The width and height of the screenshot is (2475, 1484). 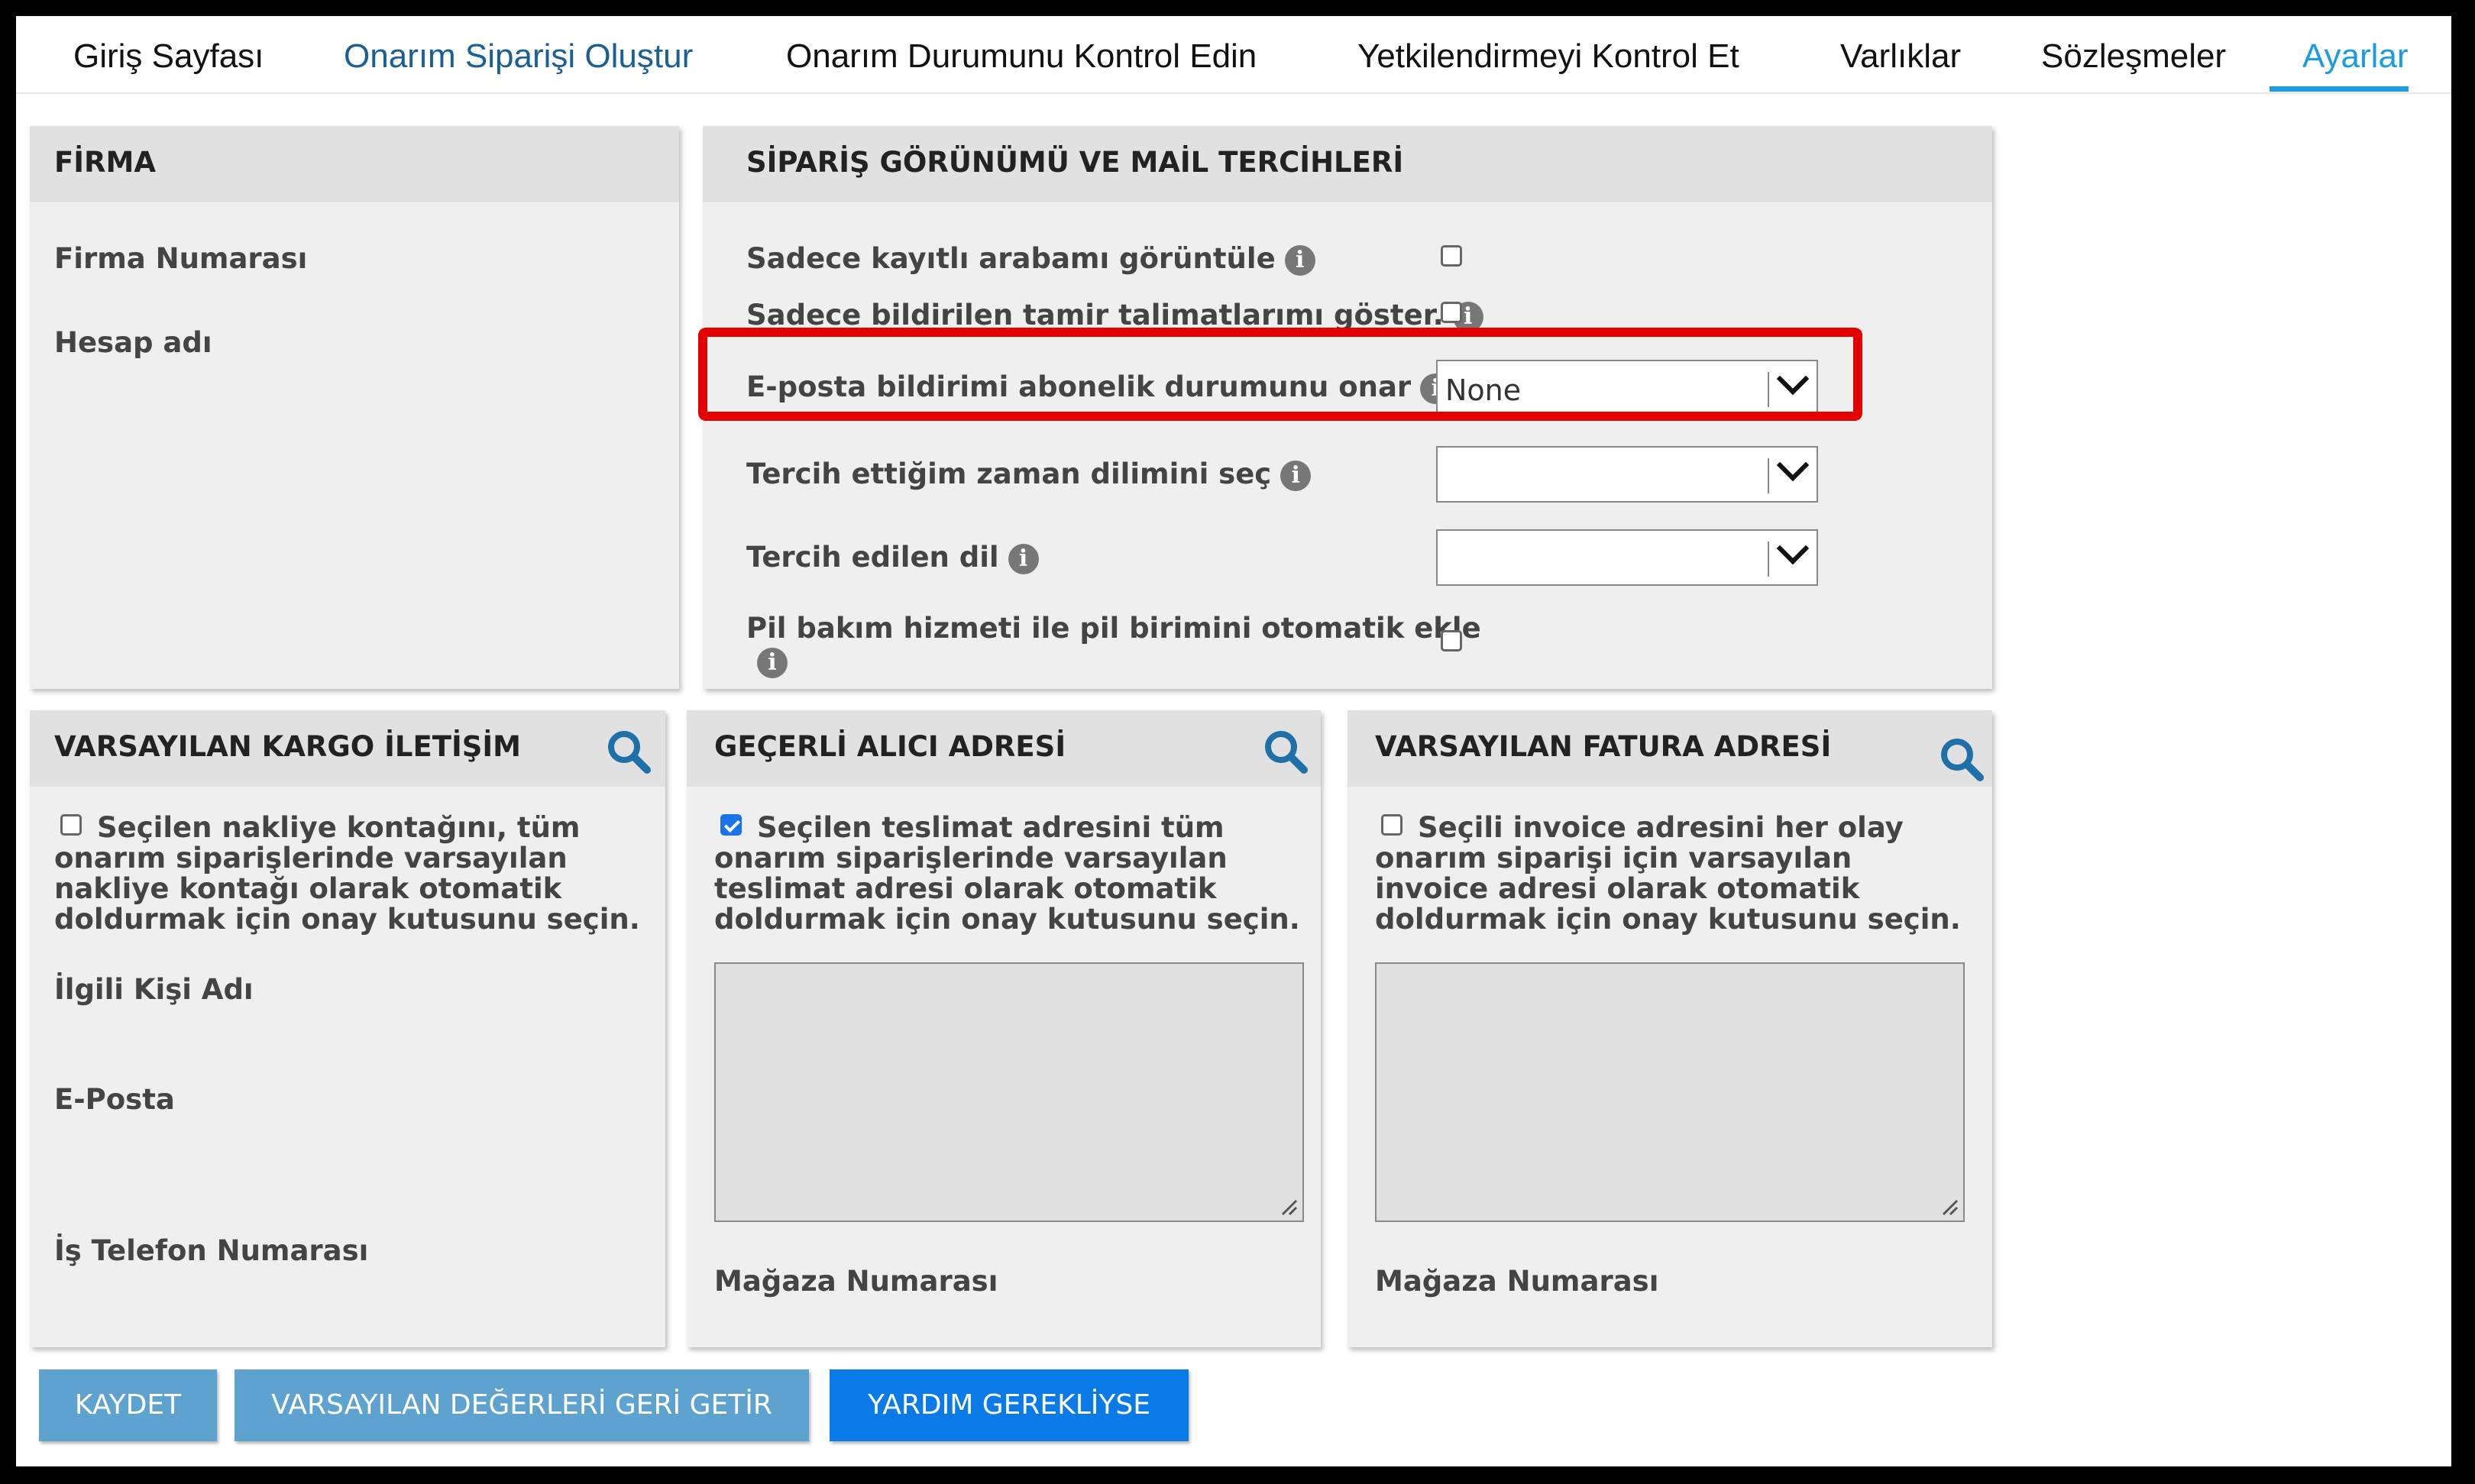 What do you see at coordinates (105, 162) in the screenshot?
I see `panel-title: FİRMA` at bounding box center [105, 162].